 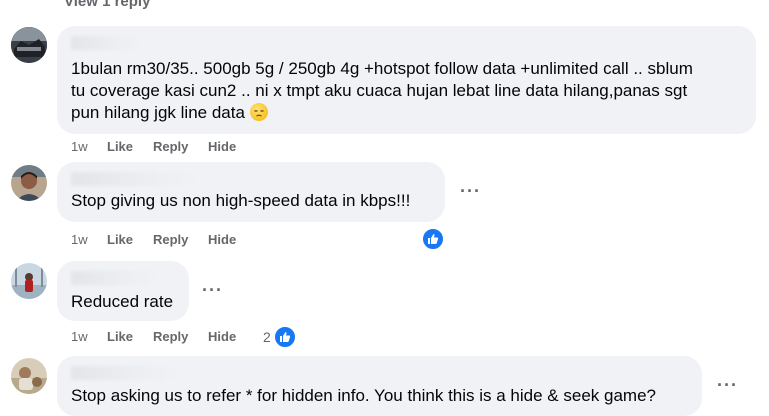 I want to click on comment-bubble: Reduced rate, so click(x=123, y=291).